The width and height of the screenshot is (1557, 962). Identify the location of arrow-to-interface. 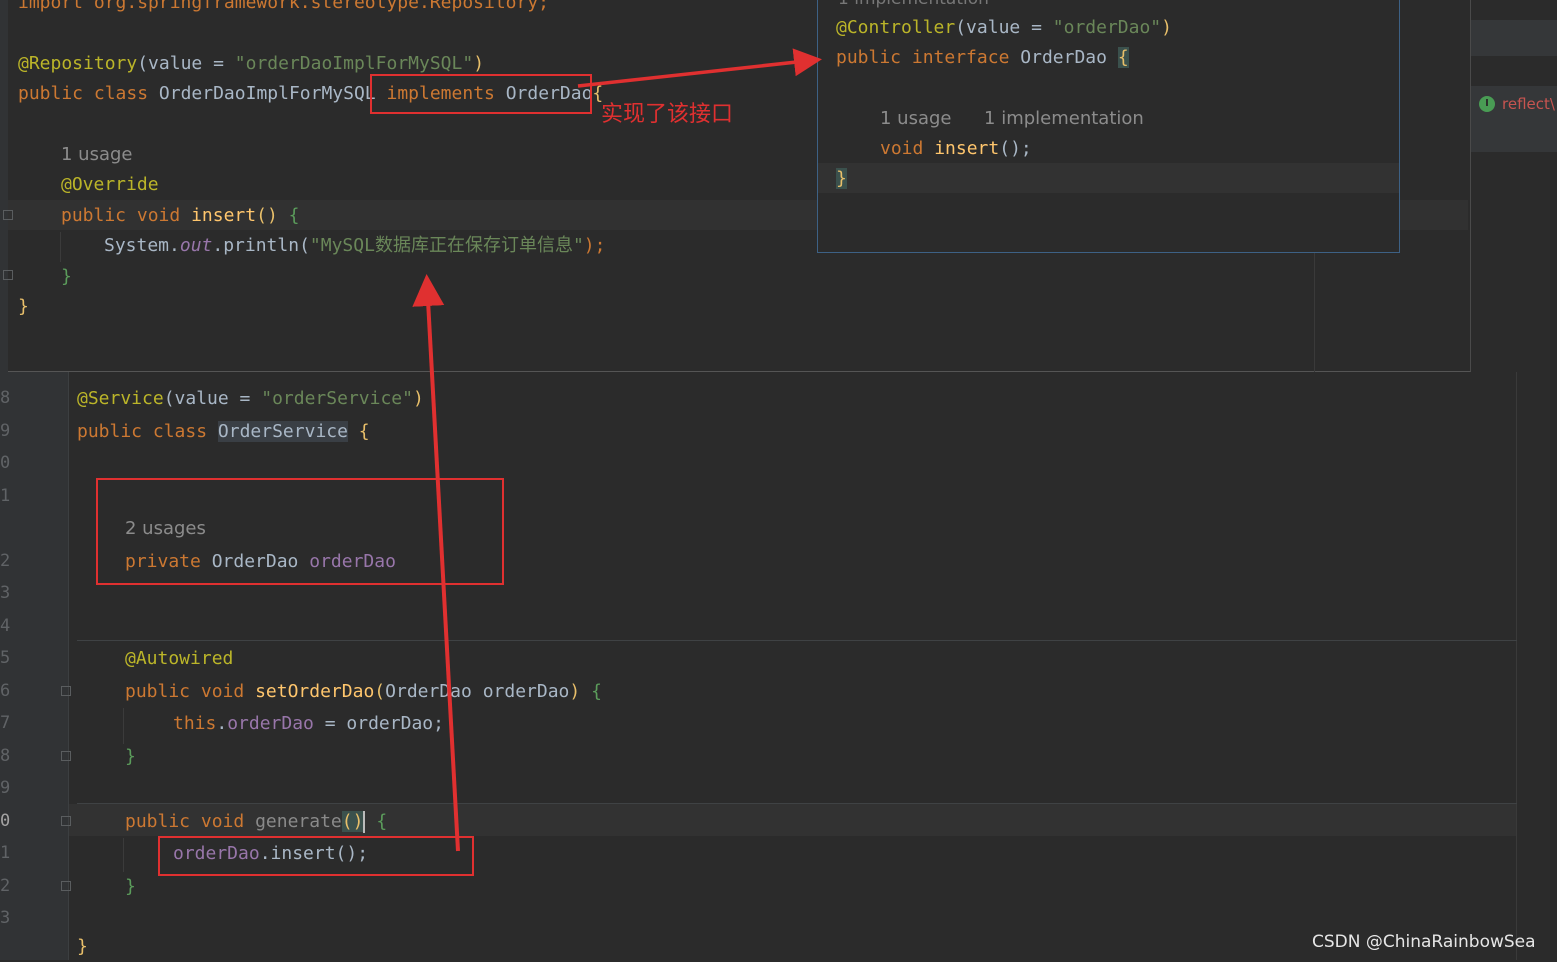
(699, 68).